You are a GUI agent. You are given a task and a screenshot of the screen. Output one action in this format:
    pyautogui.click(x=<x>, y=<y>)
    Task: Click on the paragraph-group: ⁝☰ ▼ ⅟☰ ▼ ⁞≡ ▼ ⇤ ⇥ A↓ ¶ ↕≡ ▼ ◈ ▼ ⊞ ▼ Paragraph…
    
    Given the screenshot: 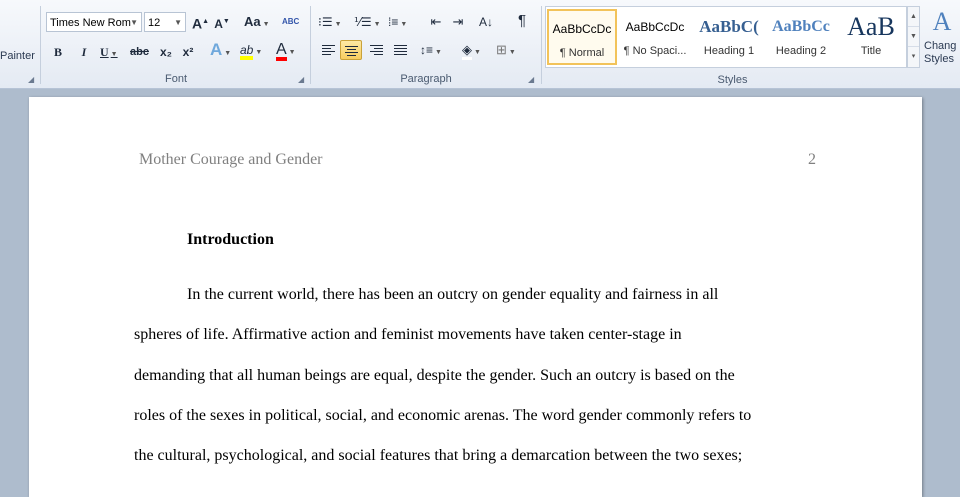 What is the action you would take?
    pyautogui.click(x=426, y=45)
    